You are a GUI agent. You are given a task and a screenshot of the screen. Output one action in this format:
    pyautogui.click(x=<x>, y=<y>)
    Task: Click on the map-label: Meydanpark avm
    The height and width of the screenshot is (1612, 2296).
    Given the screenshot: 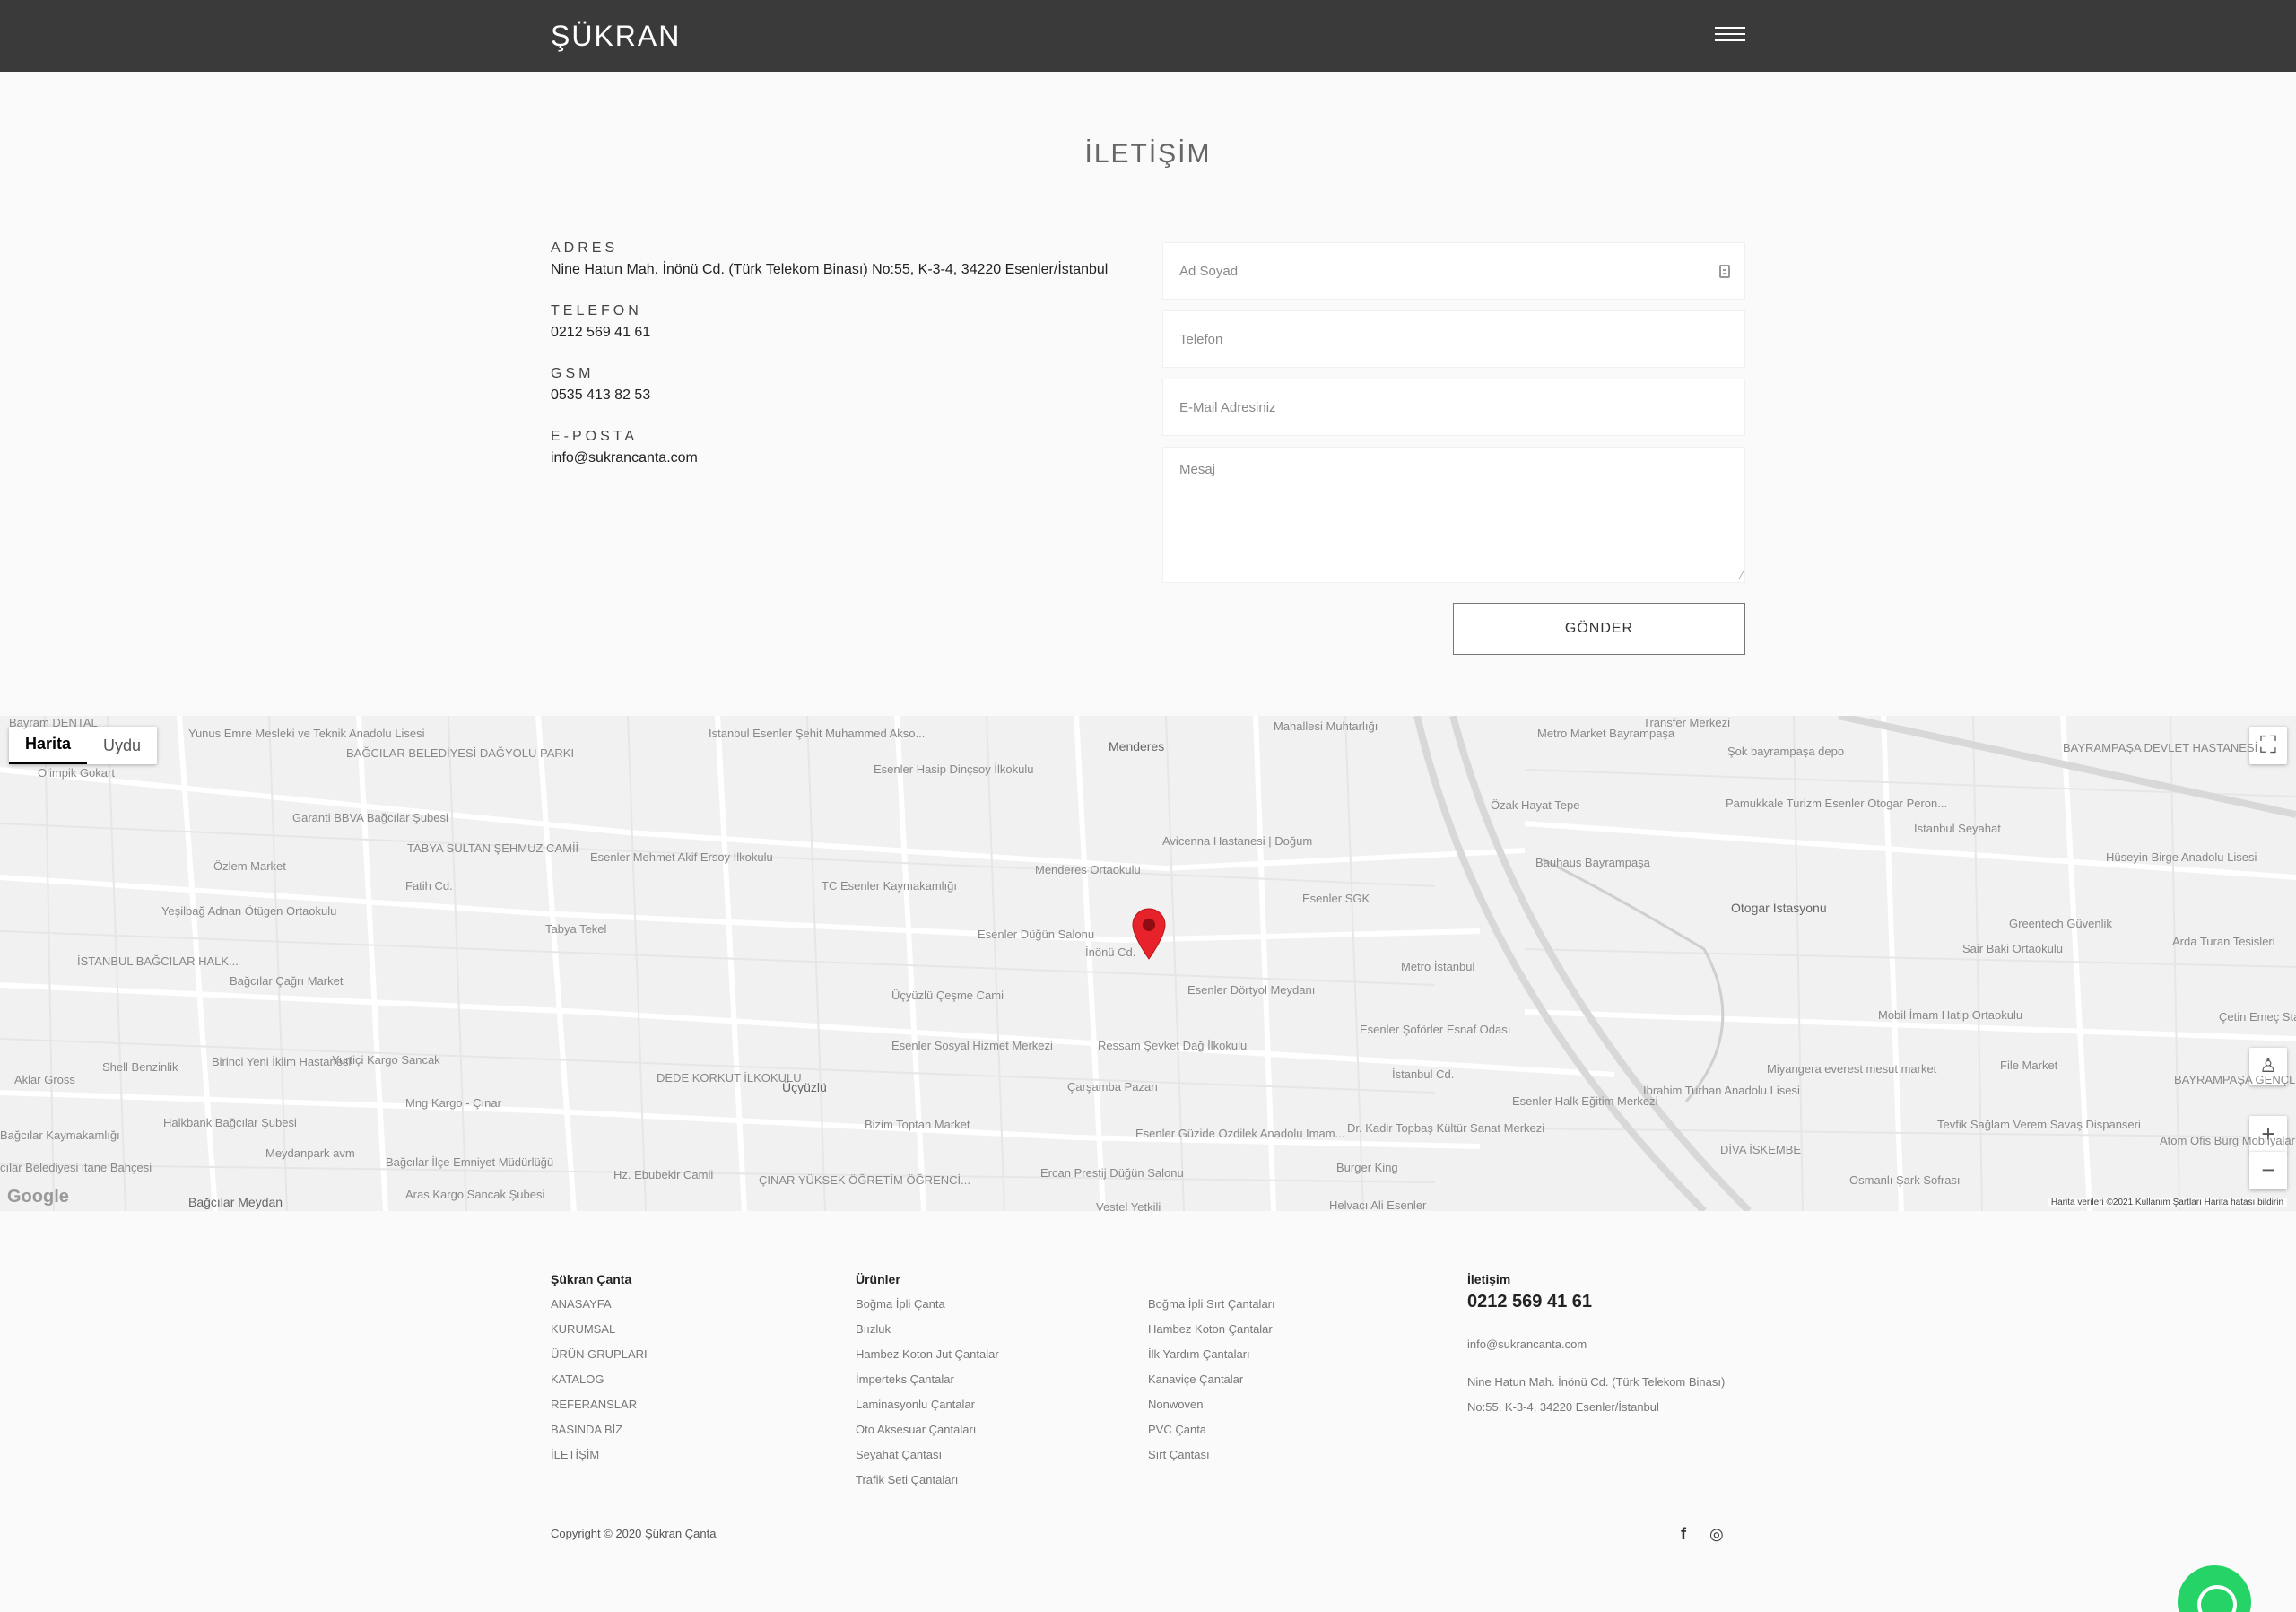 What is the action you would take?
    pyautogui.click(x=310, y=1153)
    